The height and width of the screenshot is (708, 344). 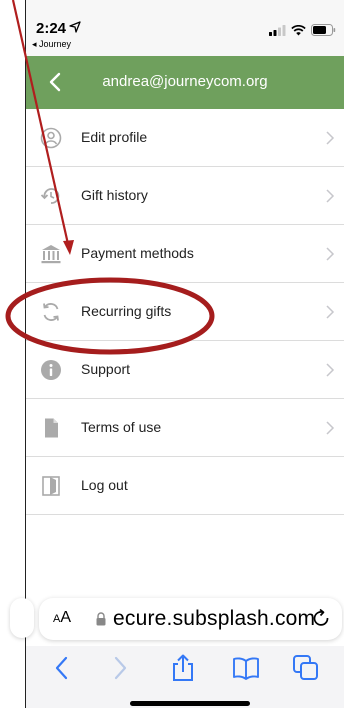 I want to click on bookmarks-icon, so click(x=246, y=668).